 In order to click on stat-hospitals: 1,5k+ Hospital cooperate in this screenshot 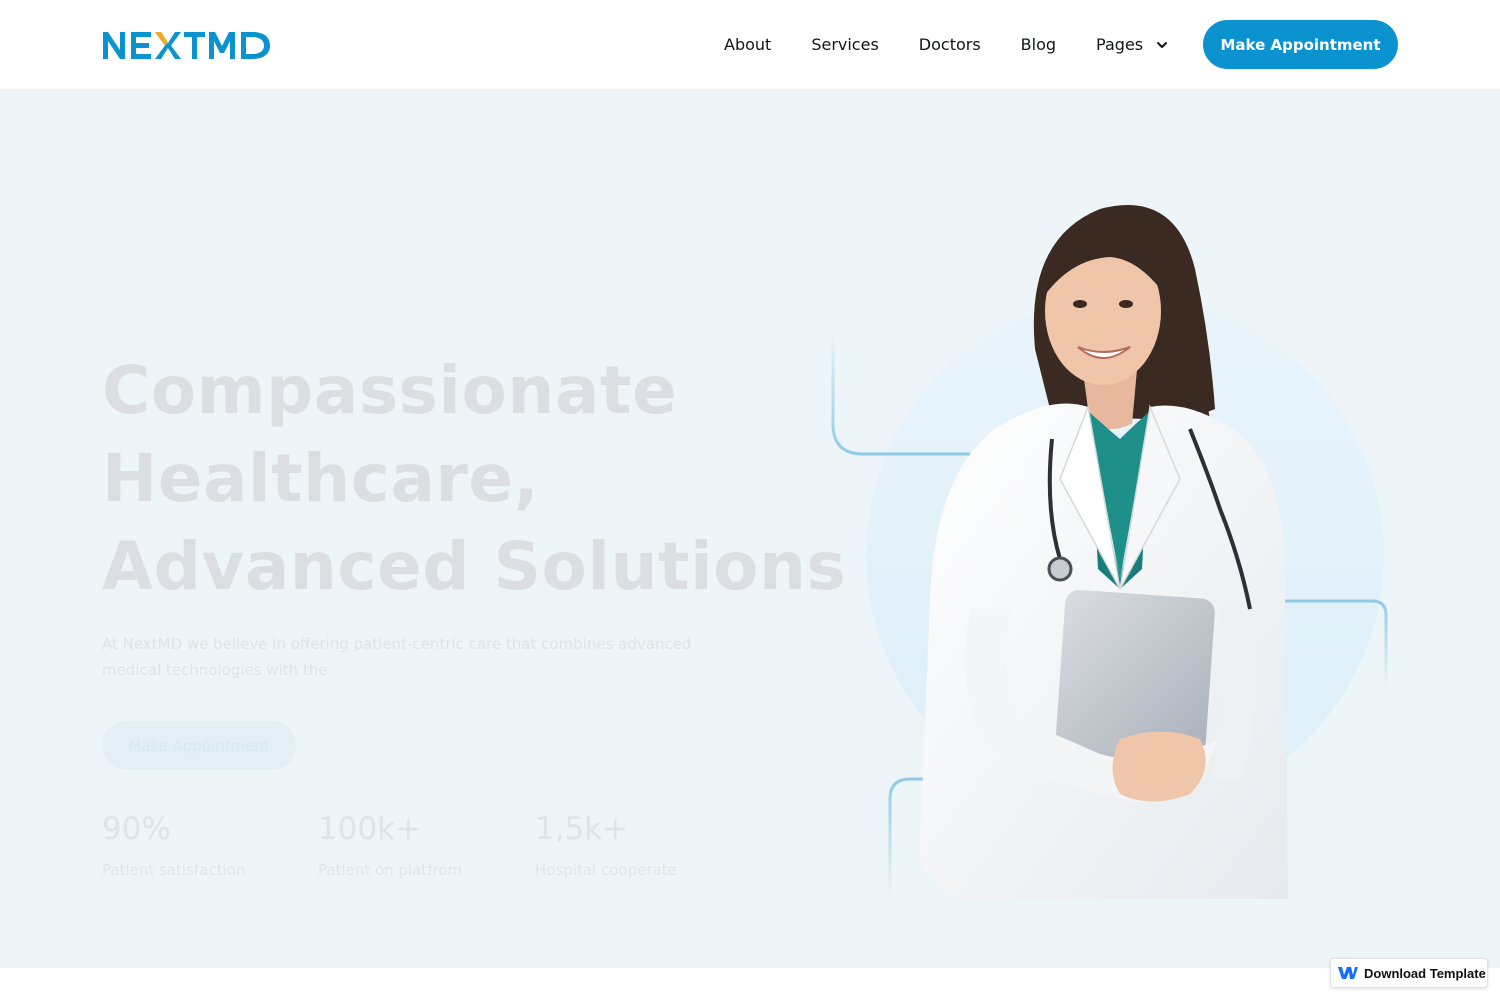, I will do `click(606, 844)`.